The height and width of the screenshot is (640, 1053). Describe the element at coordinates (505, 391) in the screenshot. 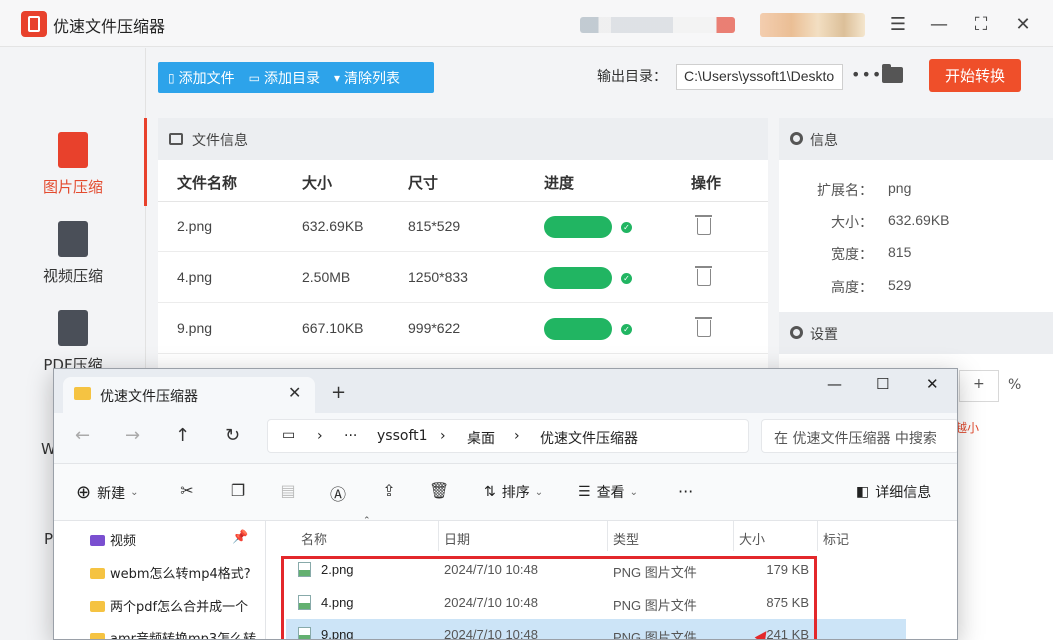

I see `explorer-tab-bar: 优速文件压缩器 ✕ + — ☐ ✕` at that location.